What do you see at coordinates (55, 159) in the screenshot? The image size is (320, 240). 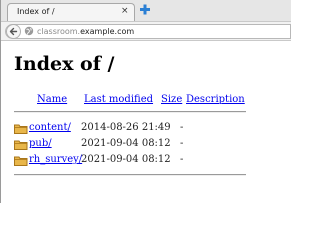 I see `folder-link: rh_survey/` at bounding box center [55, 159].